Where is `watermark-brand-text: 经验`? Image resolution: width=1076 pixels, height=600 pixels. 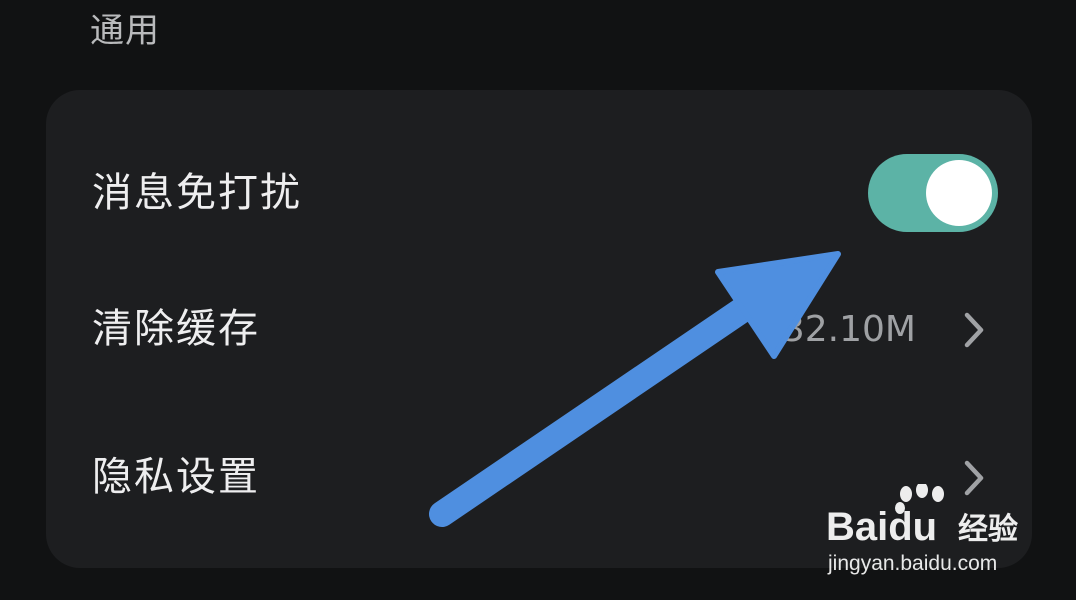 watermark-brand-text: 经验 is located at coordinates (988, 529).